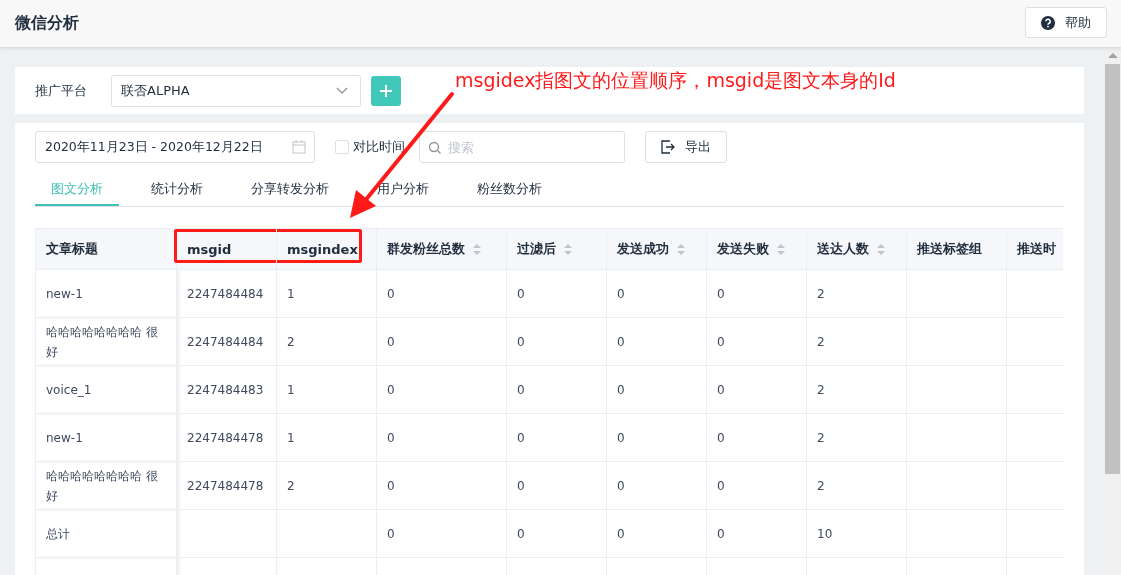 The image size is (1121, 575). I want to click on tab: 粉丝数分析, so click(509, 190).